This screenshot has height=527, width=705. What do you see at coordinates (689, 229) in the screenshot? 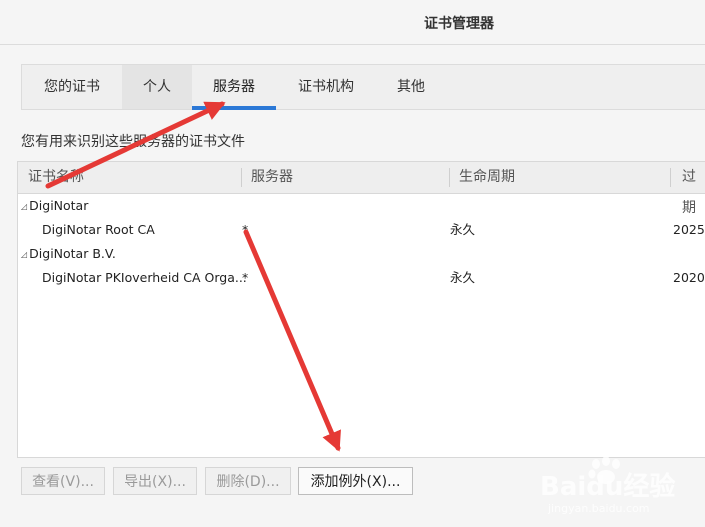
I see `cert-expires: 2025年` at bounding box center [689, 229].